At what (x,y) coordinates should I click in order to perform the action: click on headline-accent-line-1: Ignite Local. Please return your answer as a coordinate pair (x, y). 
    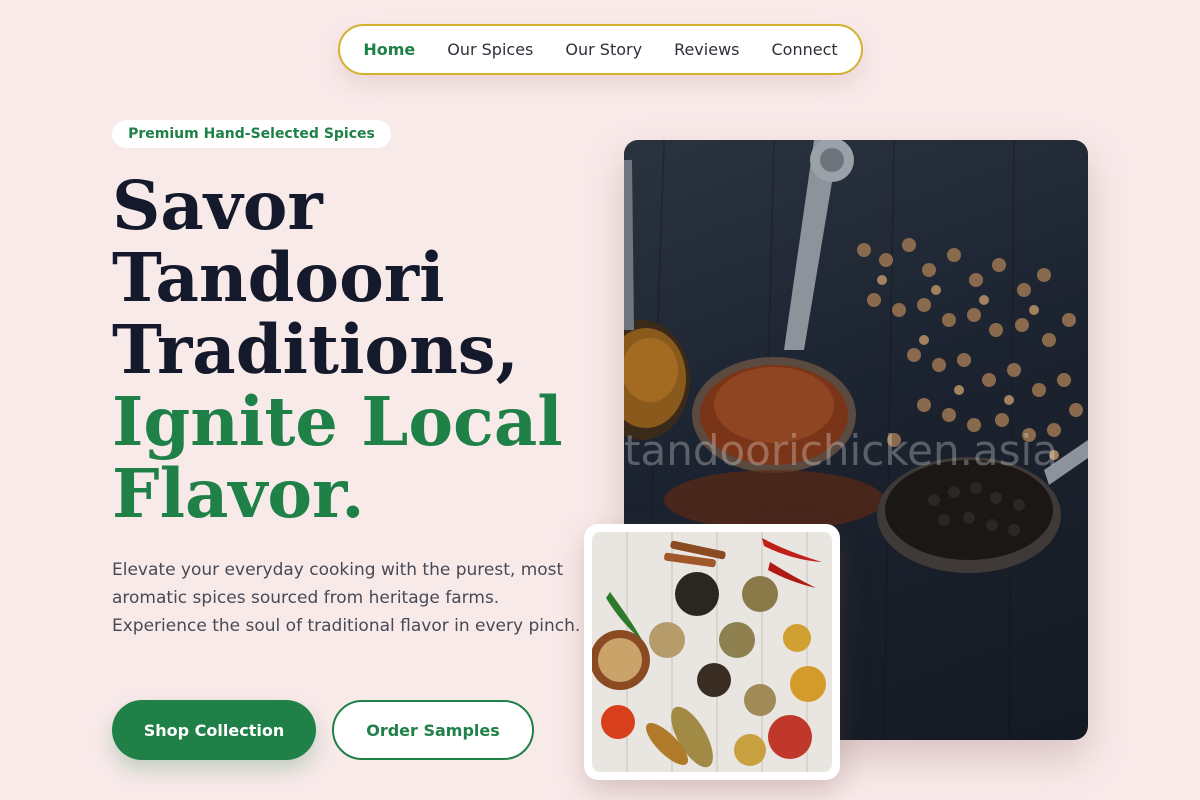
    Looking at the image, I should click on (337, 421).